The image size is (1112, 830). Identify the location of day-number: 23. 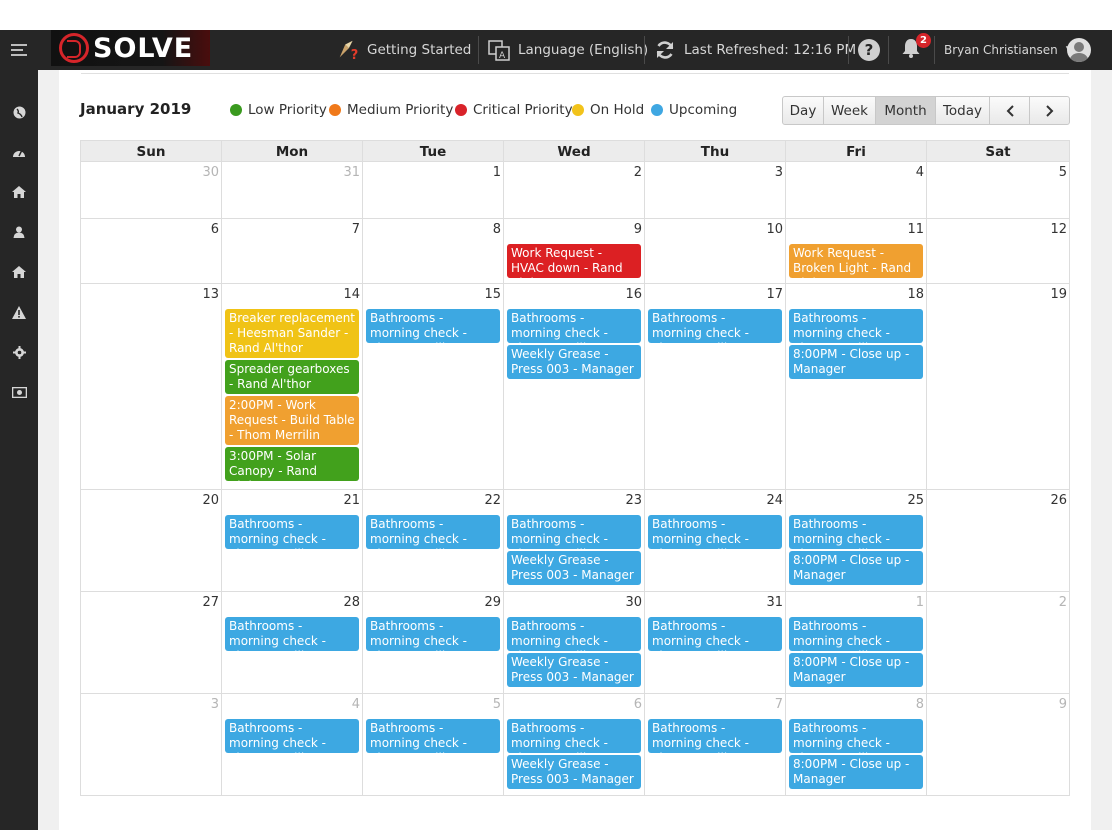
(633, 500).